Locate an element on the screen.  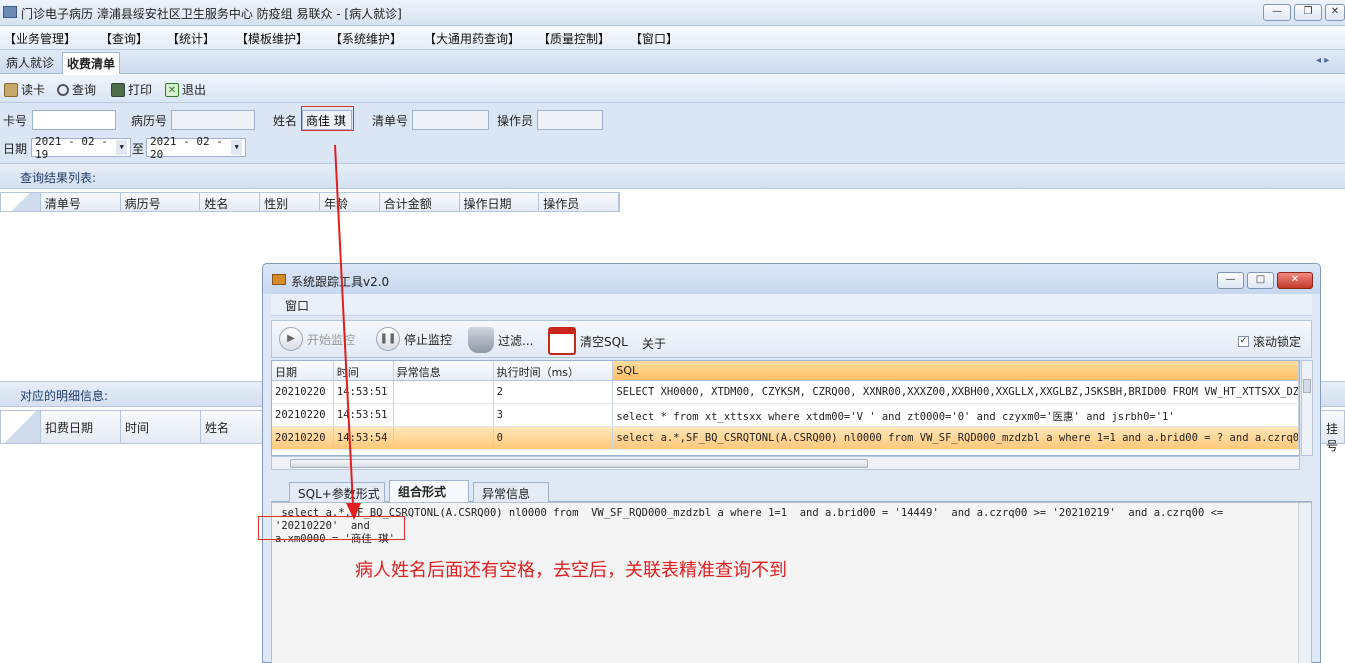
arrow-head is located at coordinates (353, 511).